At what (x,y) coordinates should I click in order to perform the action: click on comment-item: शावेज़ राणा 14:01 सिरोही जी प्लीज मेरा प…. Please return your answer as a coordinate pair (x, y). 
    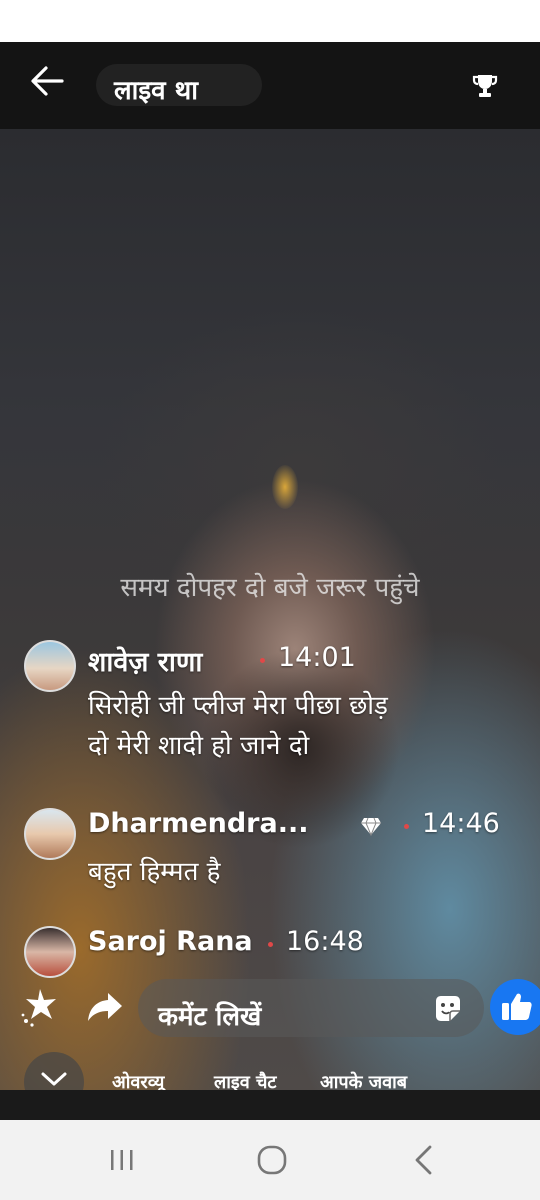
    Looking at the image, I should click on (270, 708).